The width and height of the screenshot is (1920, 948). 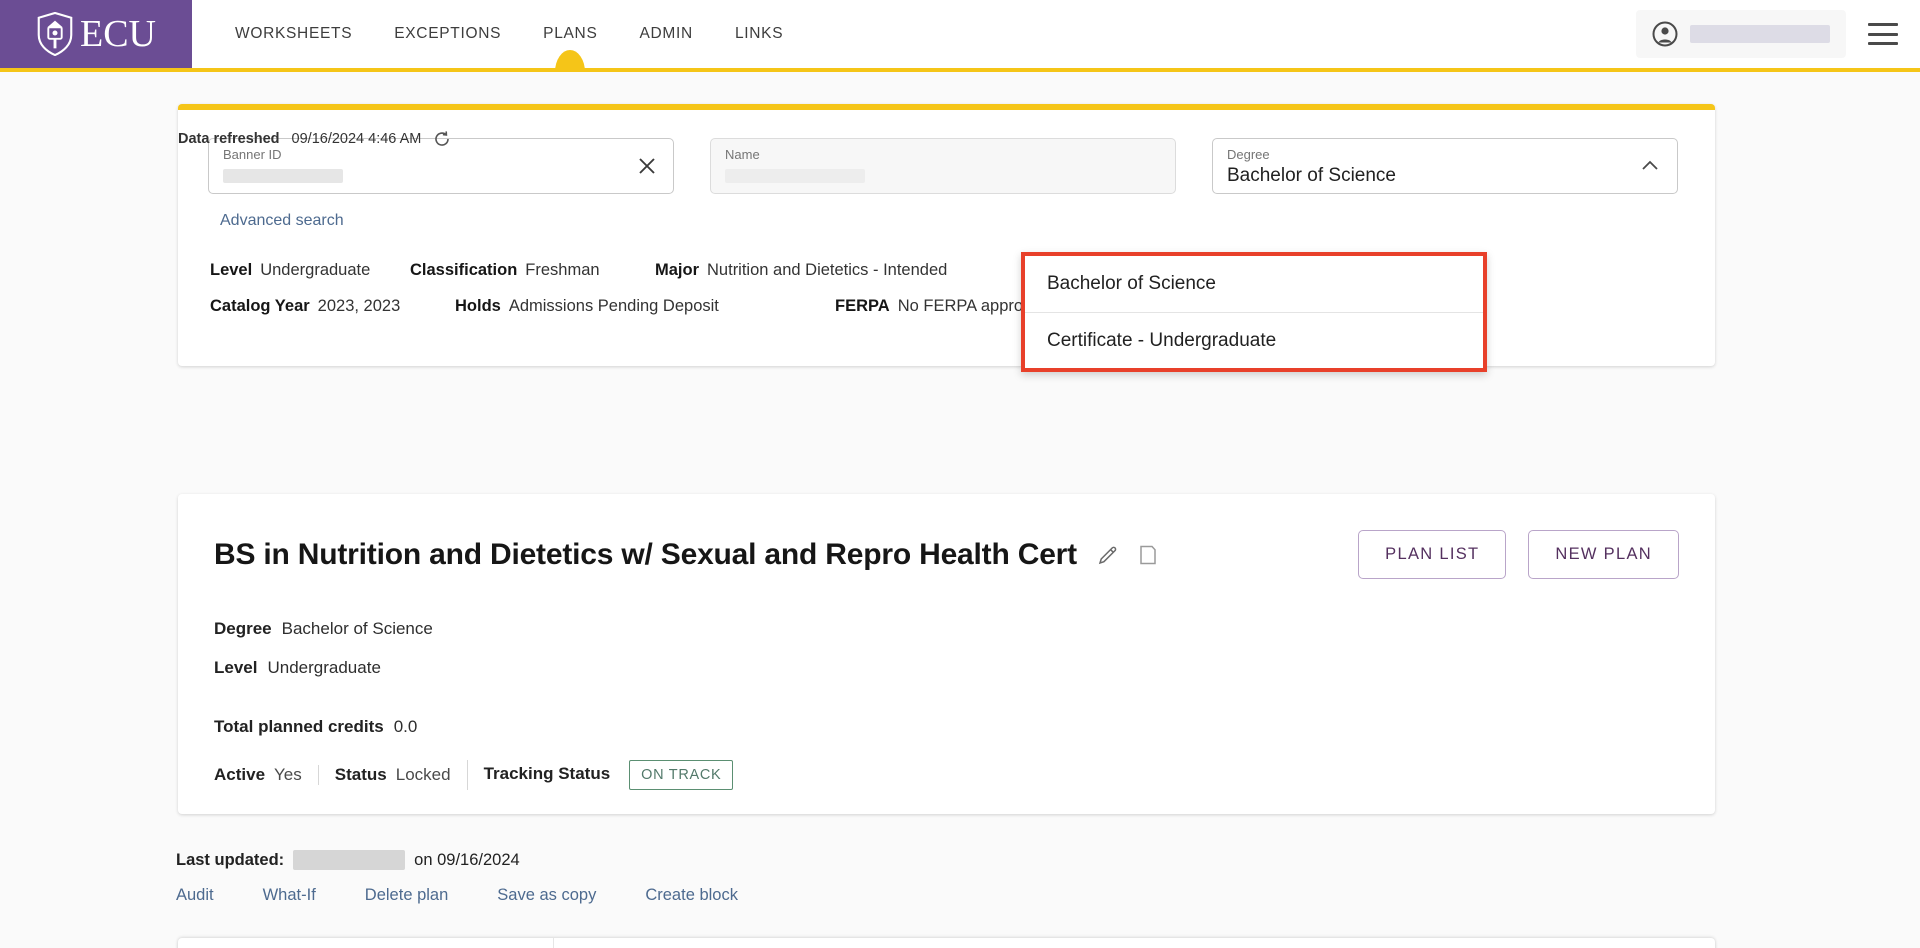 I want to click on hamburger-menu-icon, so click(x=1883, y=34).